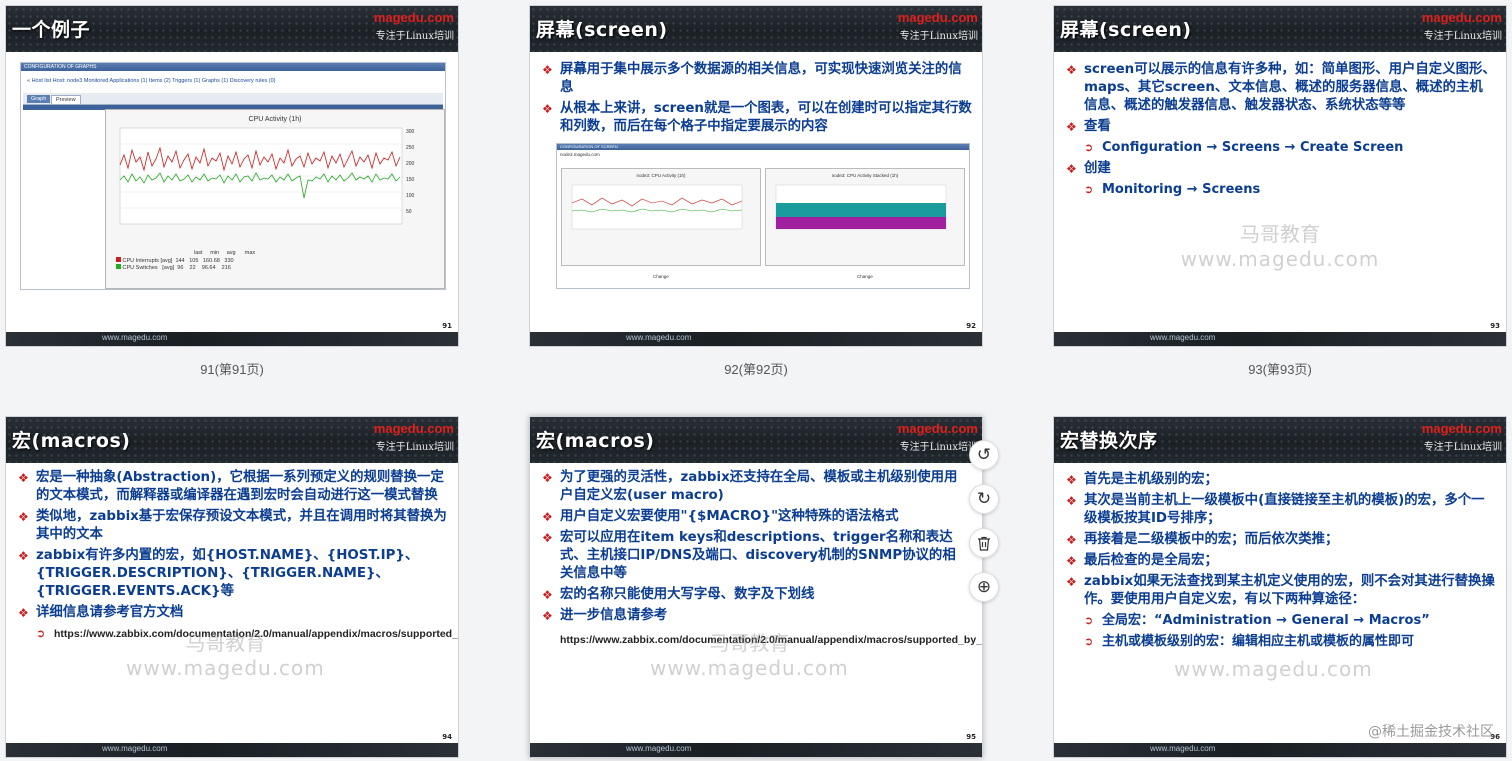  I want to click on page-number: 95, so click(971, 737).